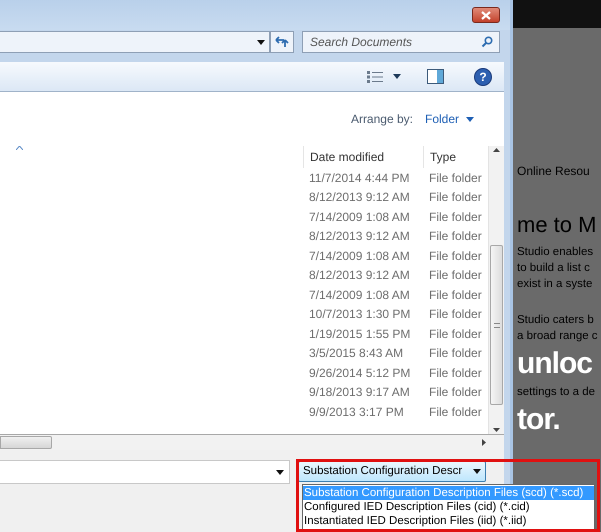 Image resolution: width=601 pixels, height=532 pixels. I want to click on view-options-button, so click(384, 76).